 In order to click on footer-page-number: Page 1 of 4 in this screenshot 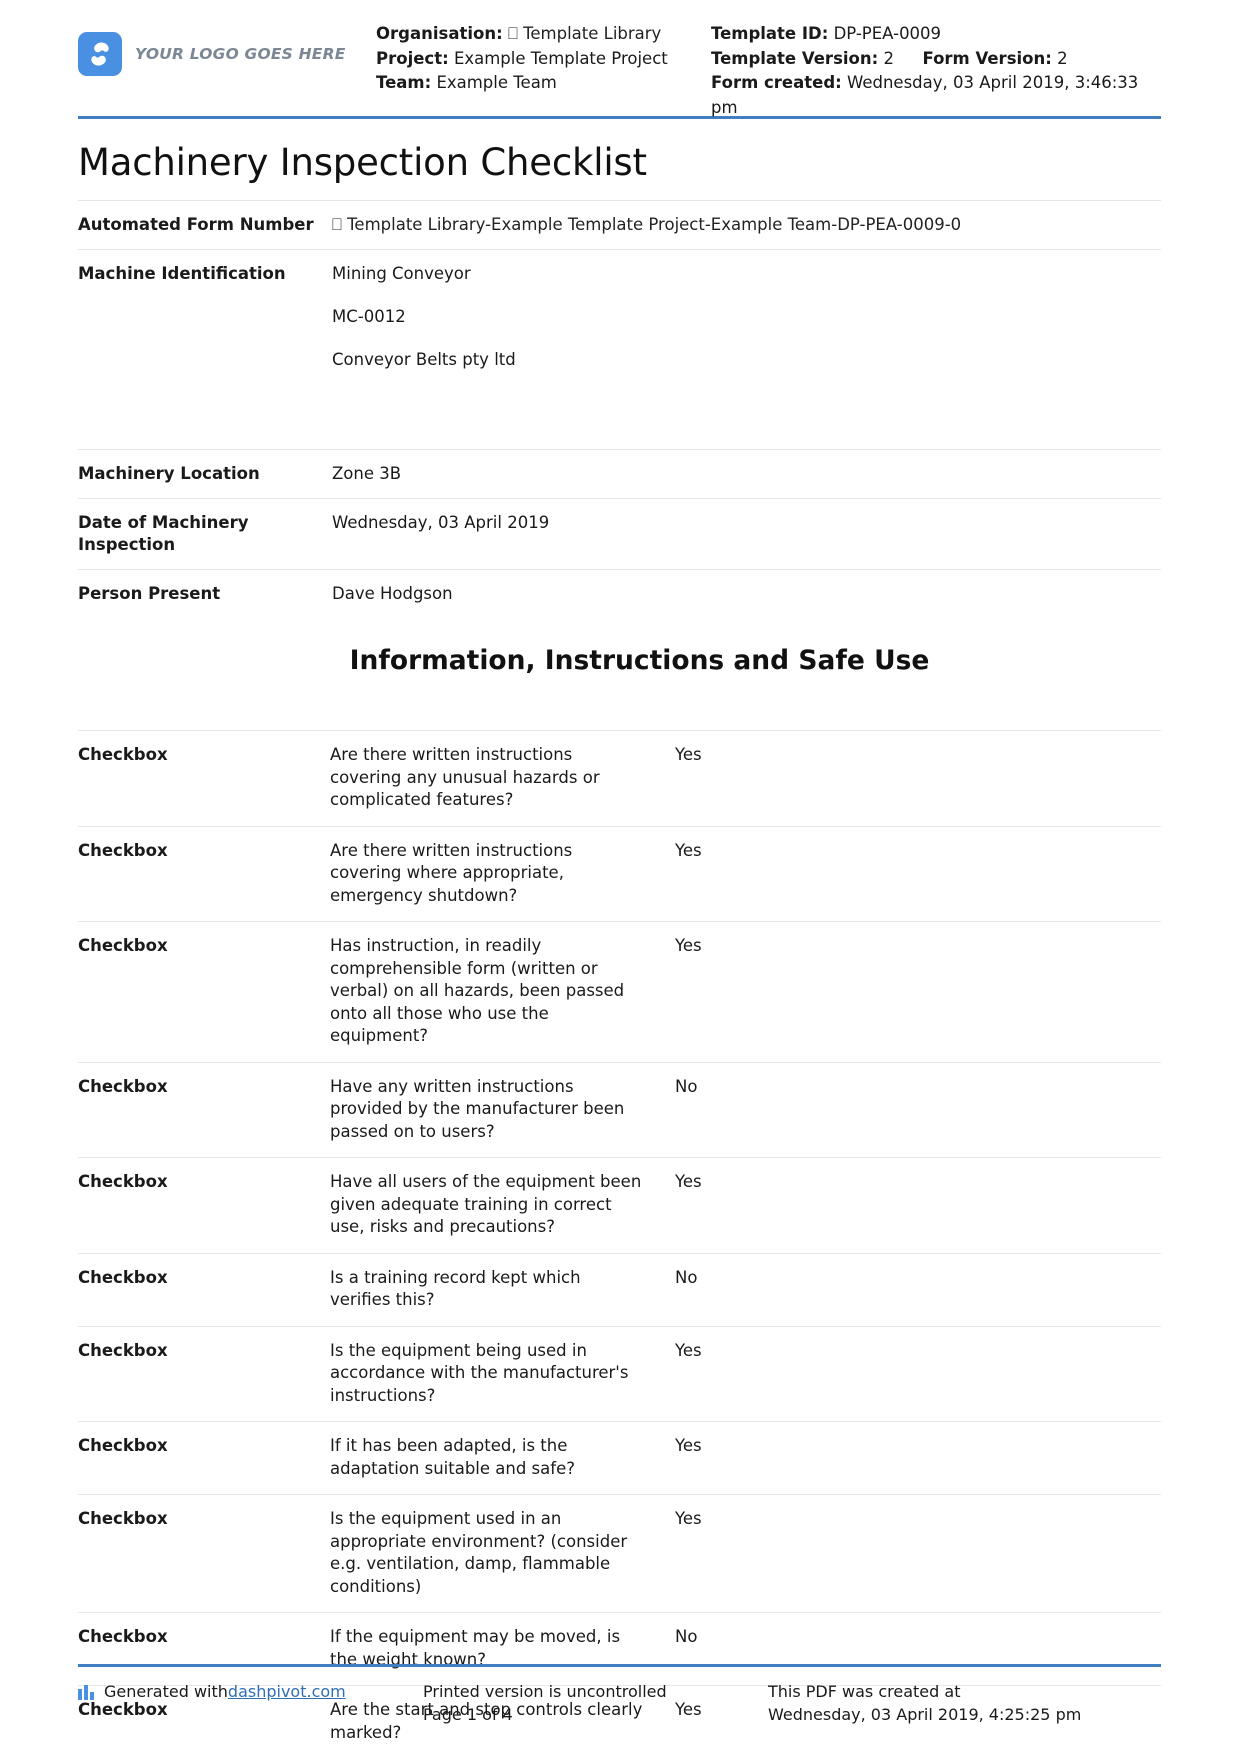, I will do `click(595, 1714)`.